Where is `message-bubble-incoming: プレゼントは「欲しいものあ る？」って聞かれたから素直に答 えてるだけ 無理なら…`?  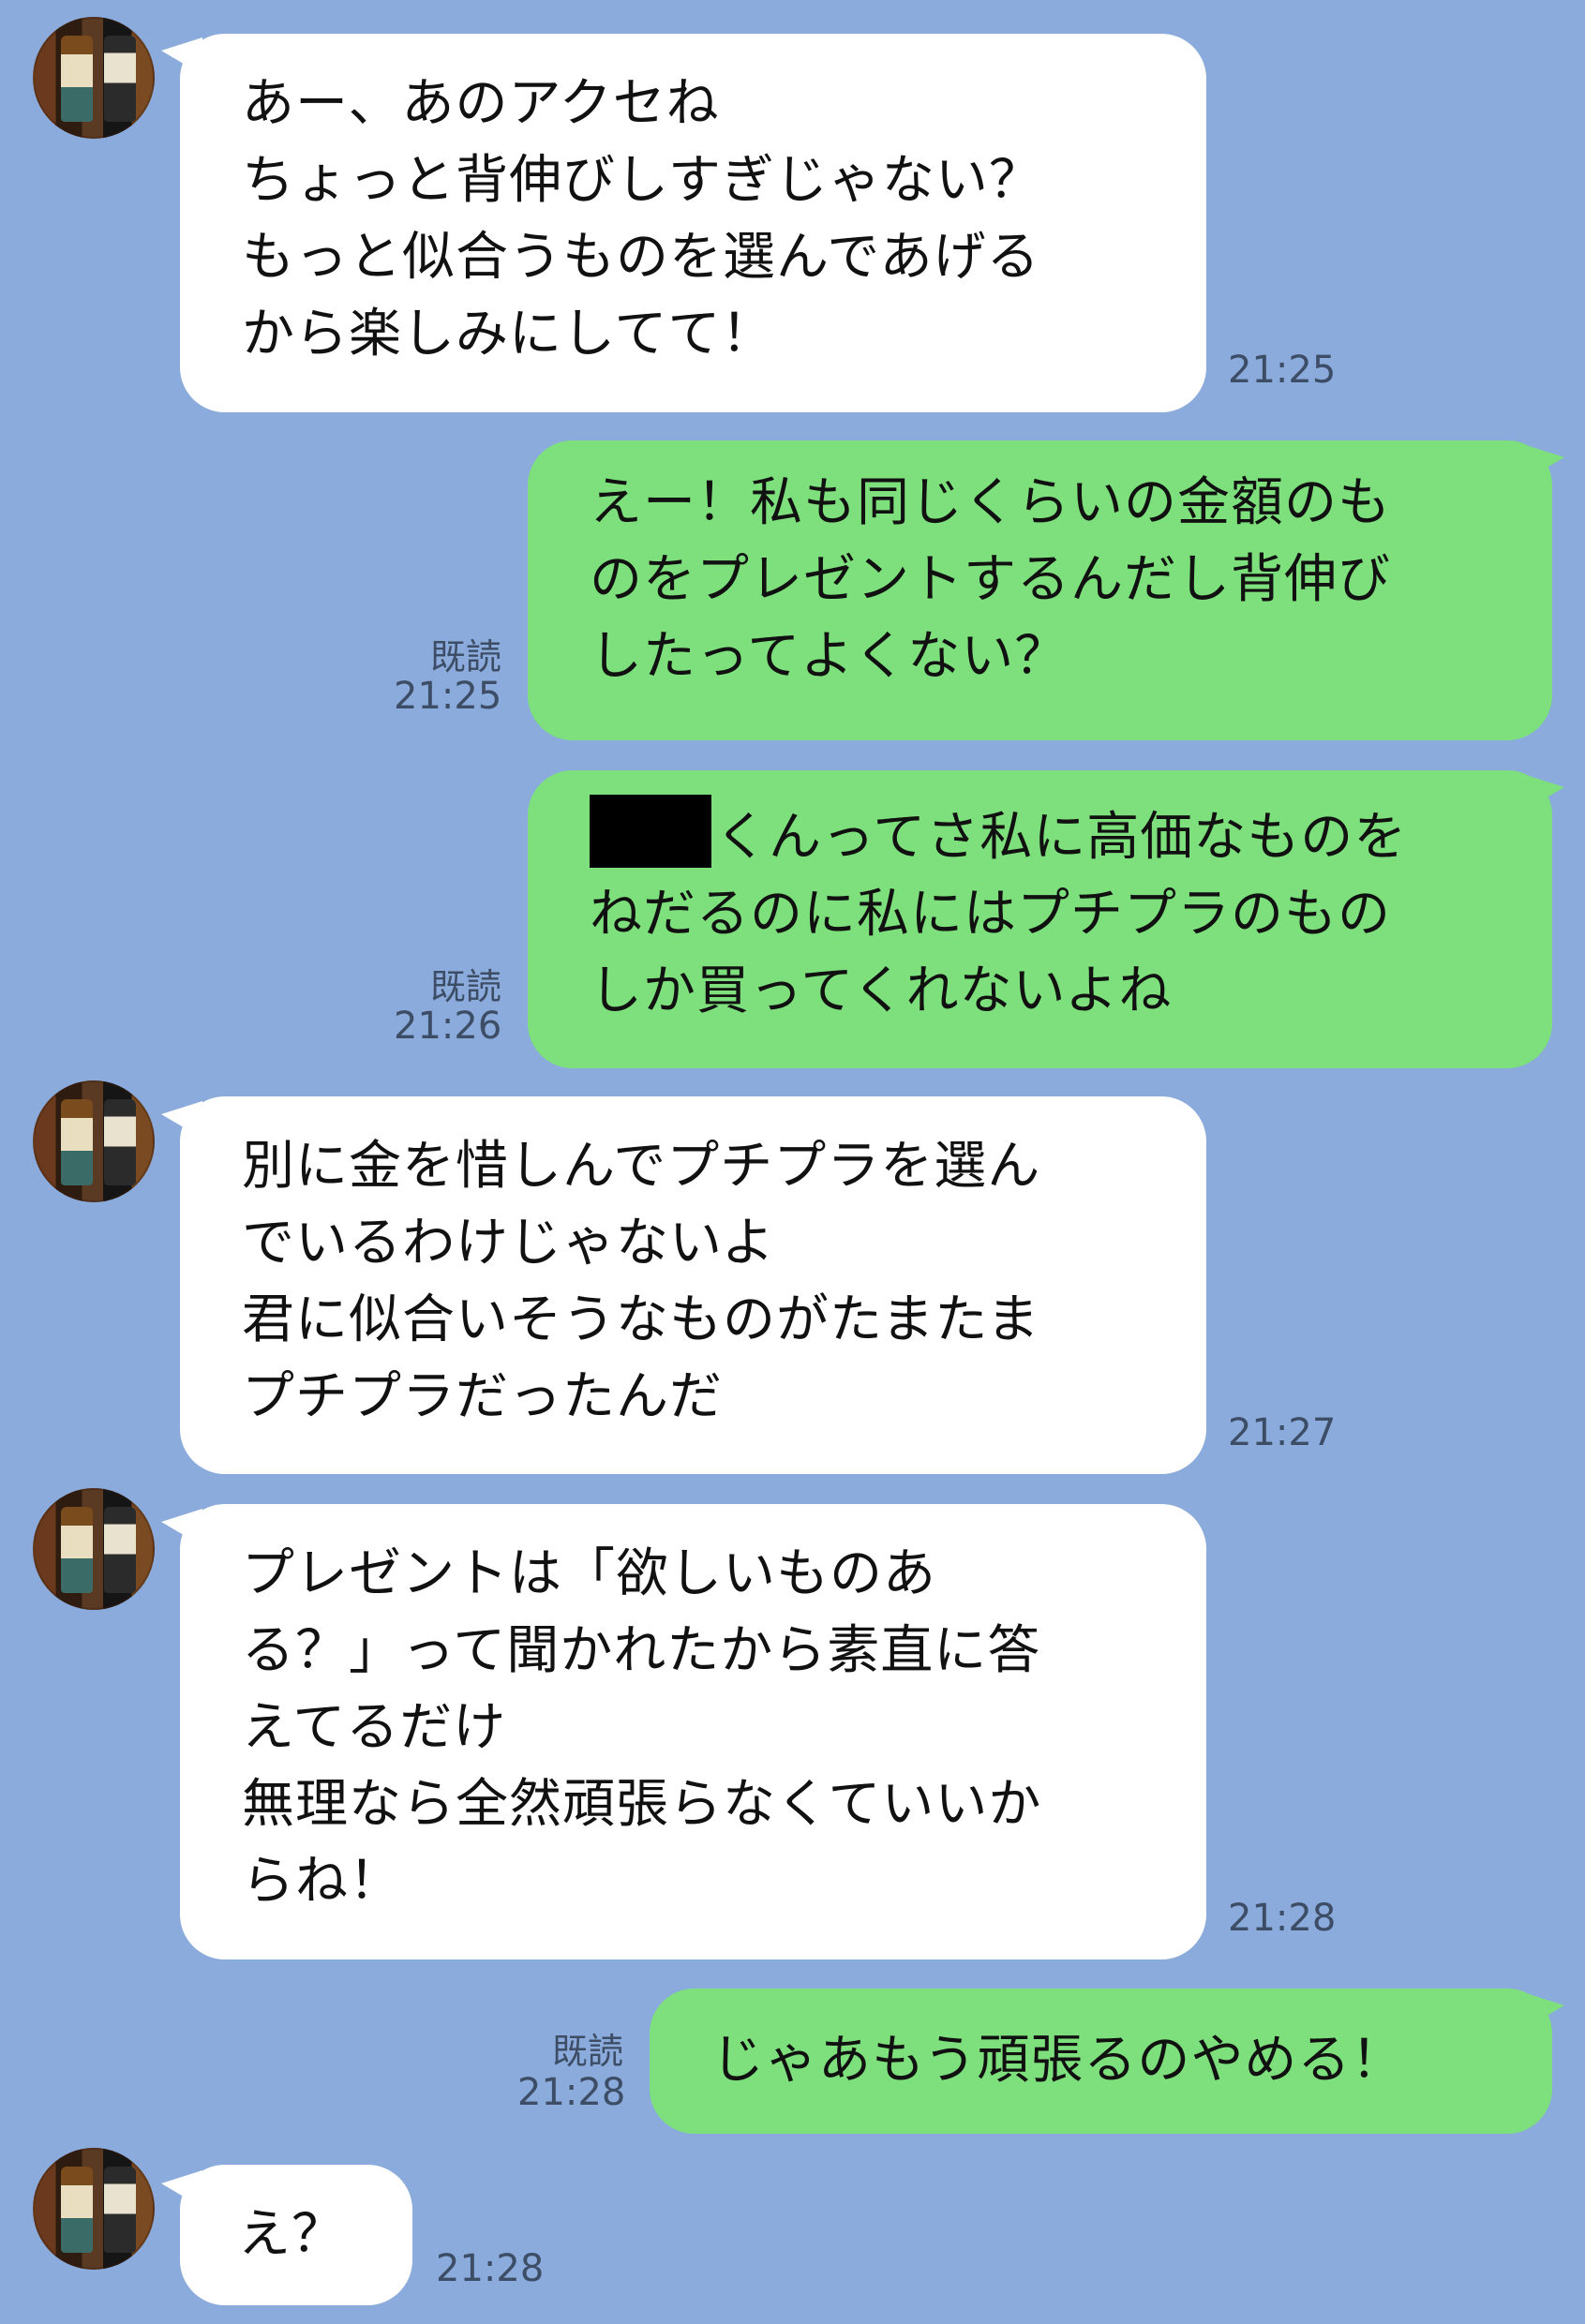 message-bubble-incoming: プレゼントは「欲しいものあ る？」って聞かれたから素直に答 えてるだけ 無理なら… is located at coordinates (693, 1731).